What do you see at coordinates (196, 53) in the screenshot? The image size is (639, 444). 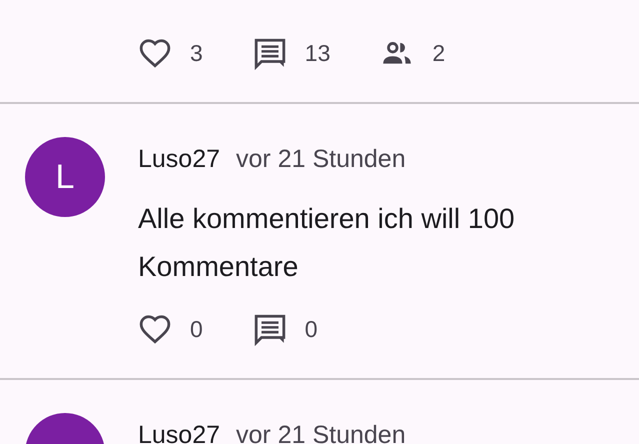 I see `count-label: 3` at bounding box center [196, 53].